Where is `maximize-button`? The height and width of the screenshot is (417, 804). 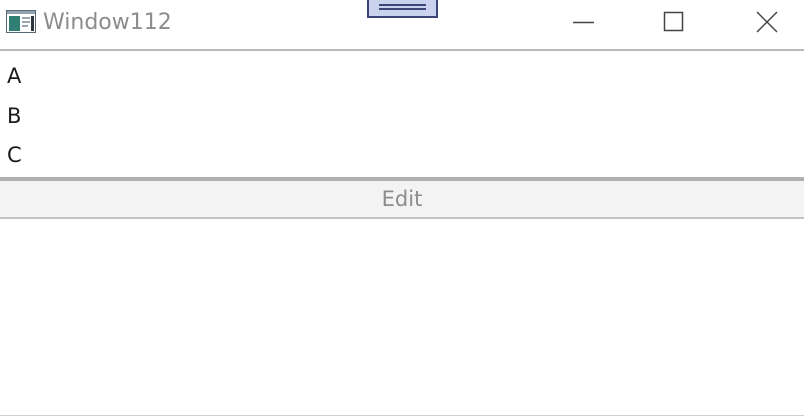
maximize-button is located at coordinates (674, 22).